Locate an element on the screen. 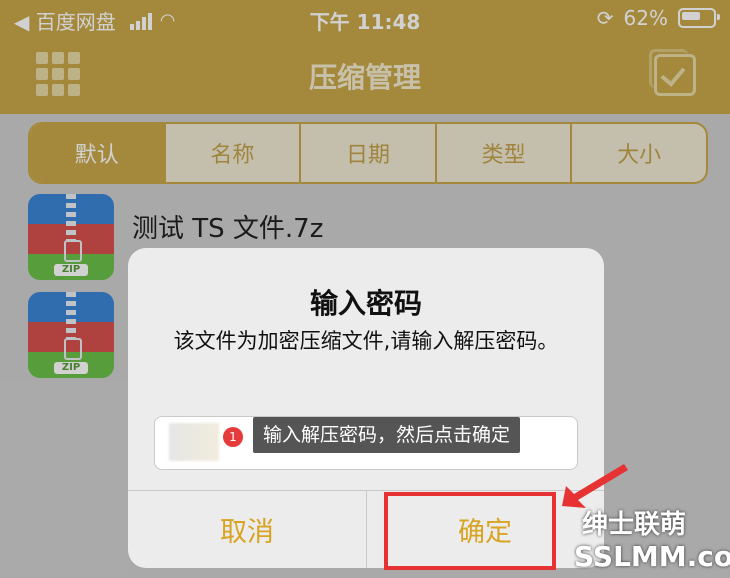 The width and height of the screenshot is (730, 578). step-badge: 1 is located at coordinates (233, 437).